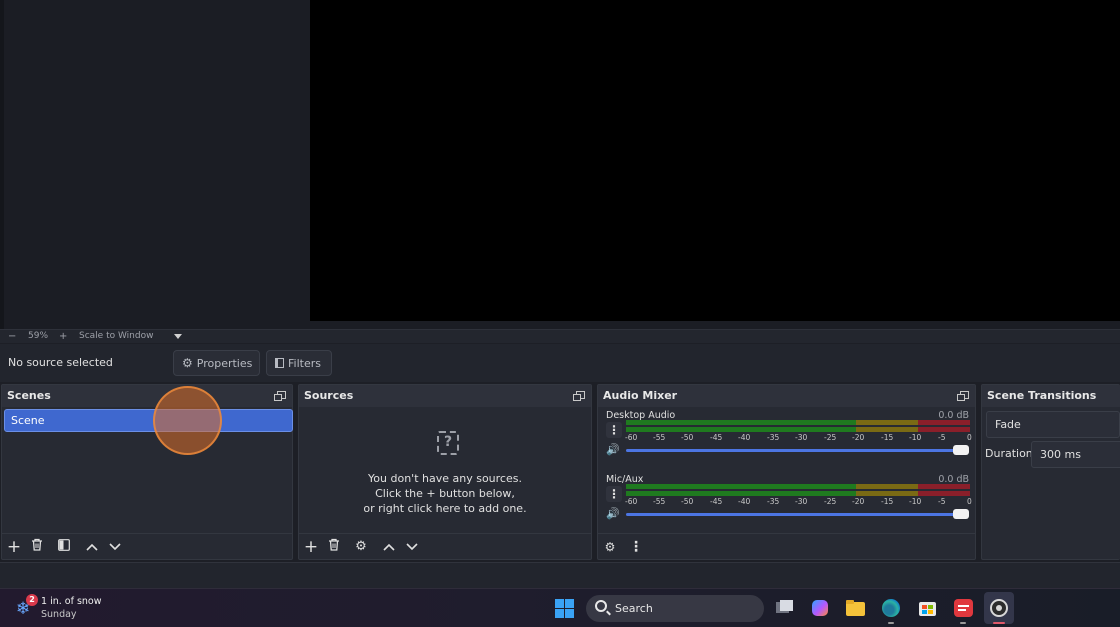 The height and width of the screenshot is (627, 1120). What do you see at coordinates (64, 547) in the screenshot?
I see `scene-filters-icon` at bounding box center [64, 547].